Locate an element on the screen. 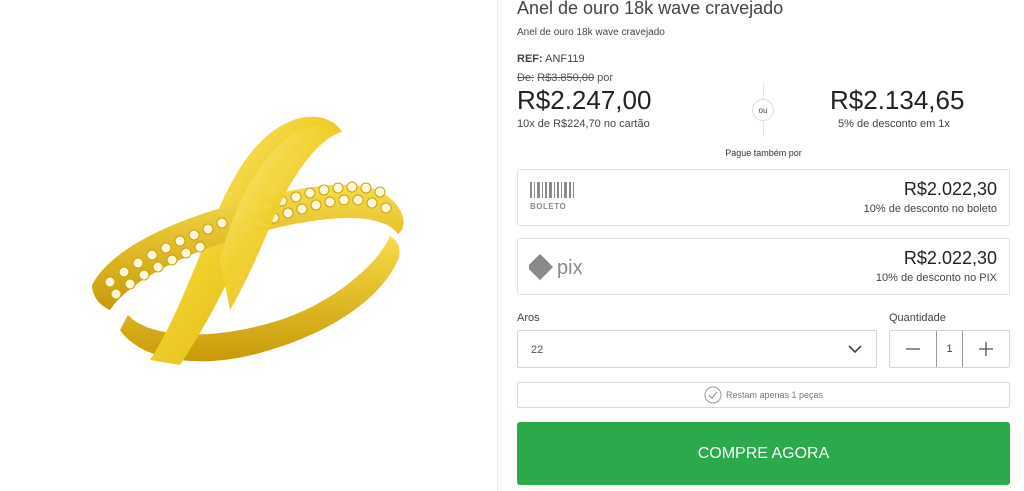  chevron-down-icon is located at coordinates (855, 349).